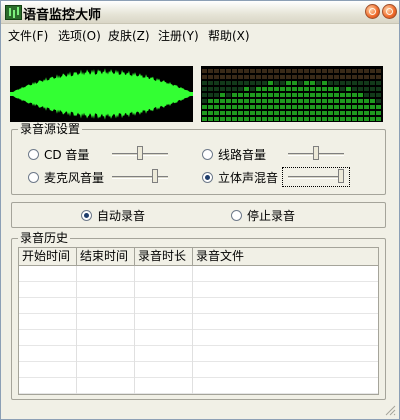  Describe the element at coordinates (121, 215) in the screenshot. I see `auto-record-label: 自动录音` at that location.